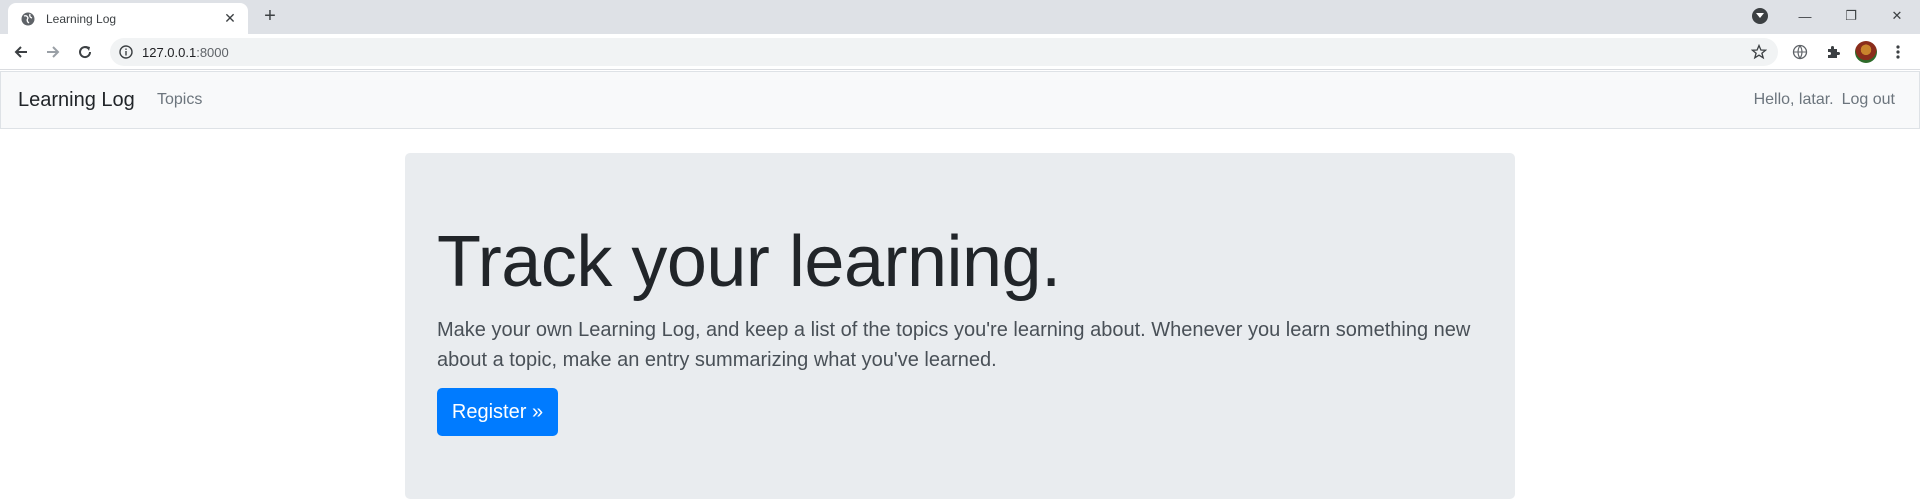  Describe the element at coordinates (126, 52) in the screenshot. I see `site-info-icon` at that location.